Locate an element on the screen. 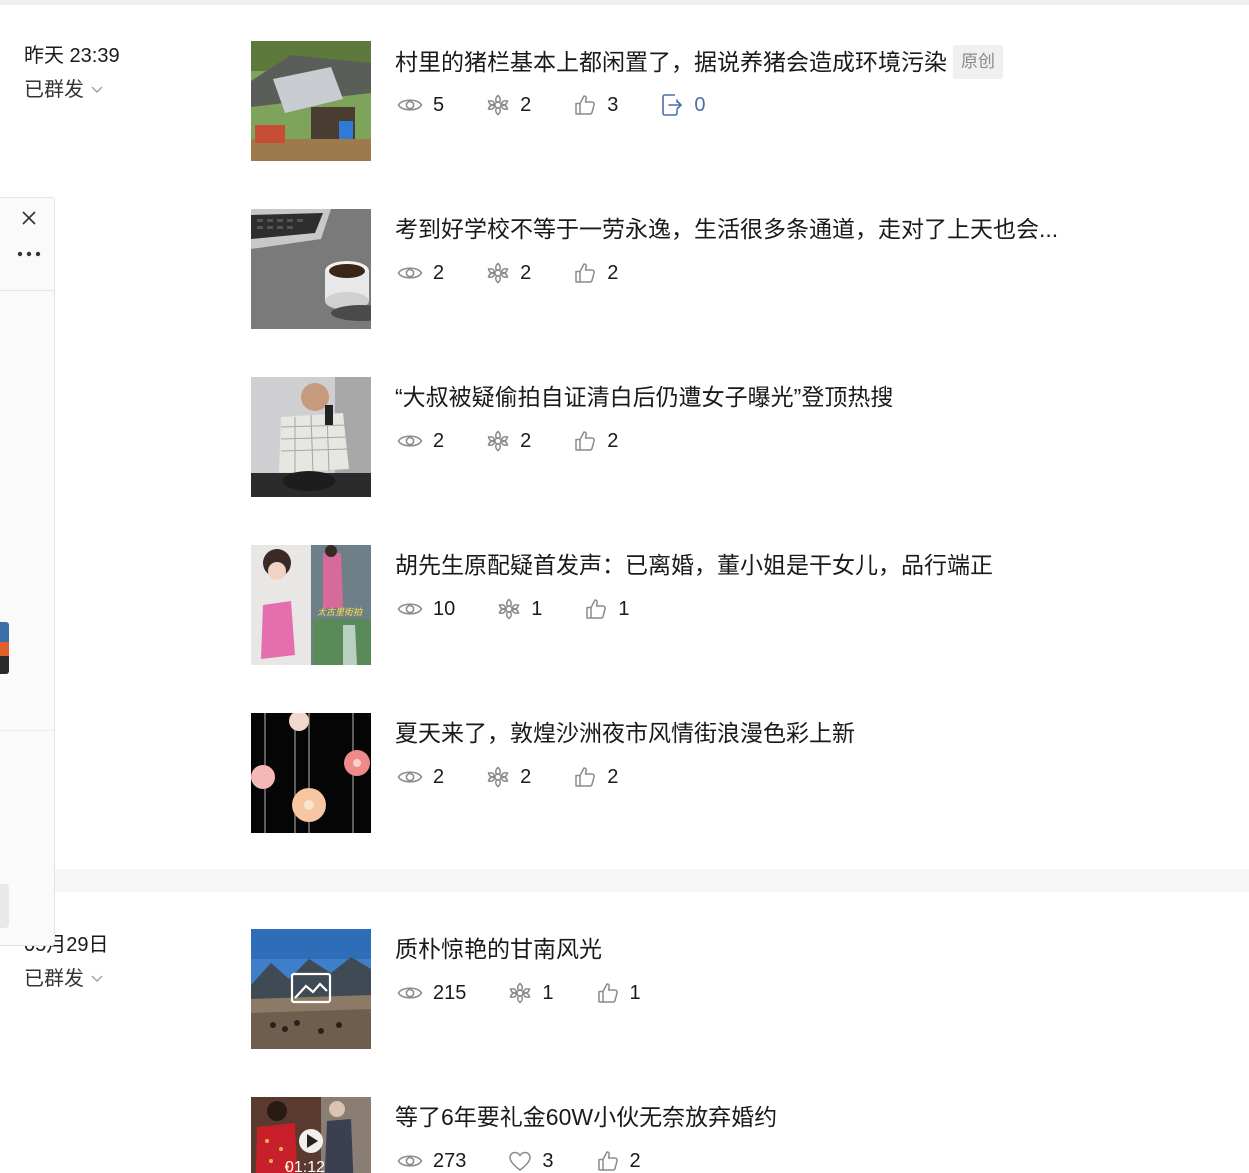 Image resolution: width=1249 pixels, height=1173 pixels. likes-stat: 3 is located at coordinates (595, 105).